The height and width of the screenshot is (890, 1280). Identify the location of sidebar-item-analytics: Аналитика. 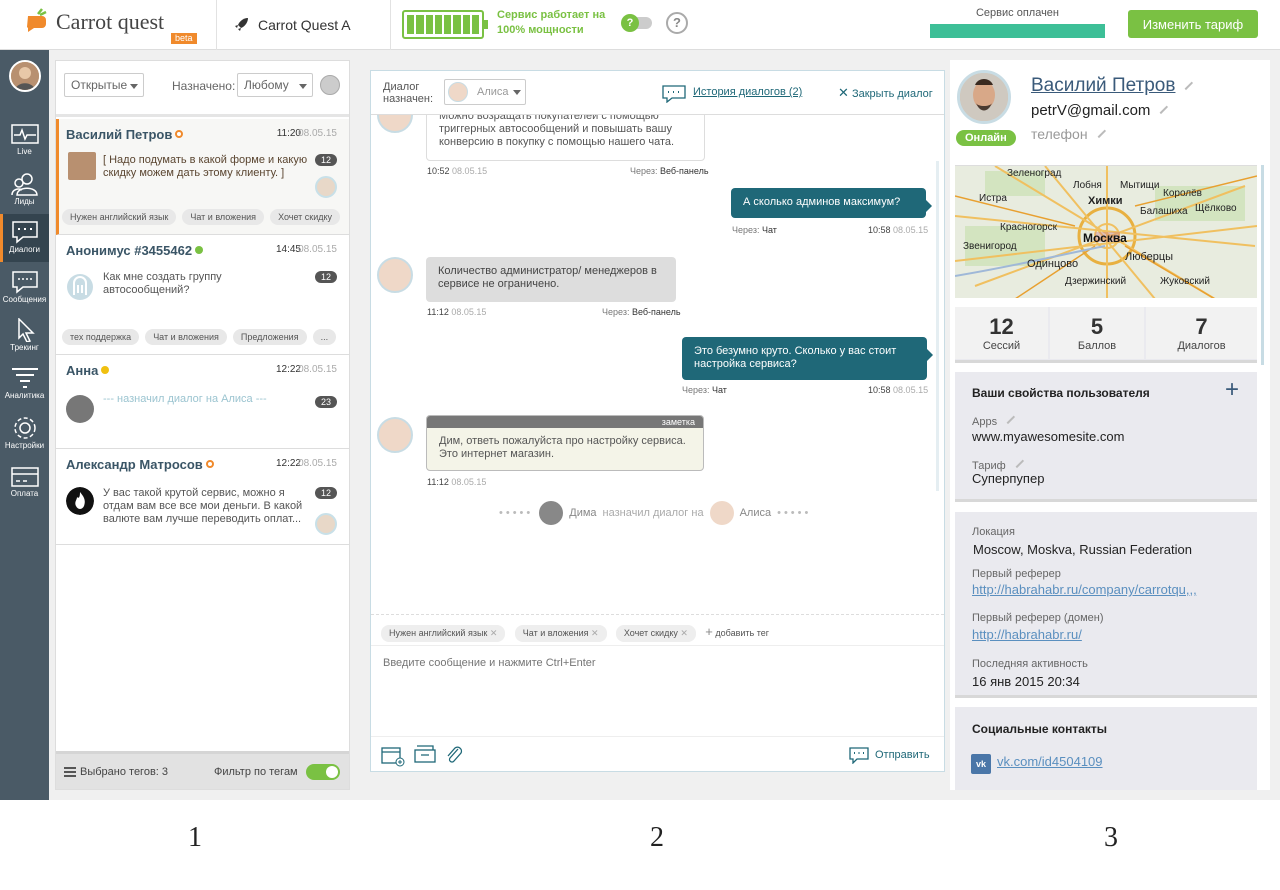
(24, 384).